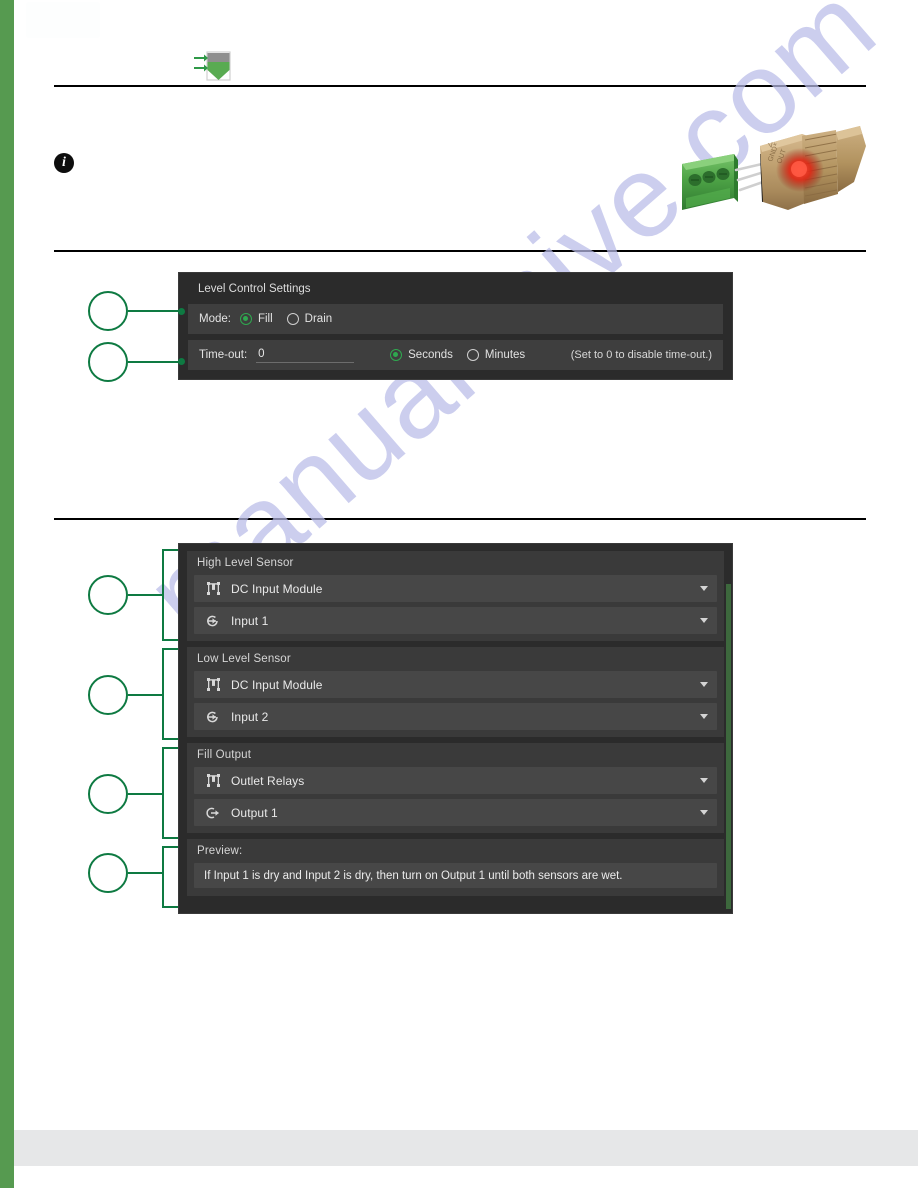 Image resolution: width=918 pixels, height=1188 pixels. I want to click on low-level-sensor-title: Low Level Sensor, so click(244, 659).